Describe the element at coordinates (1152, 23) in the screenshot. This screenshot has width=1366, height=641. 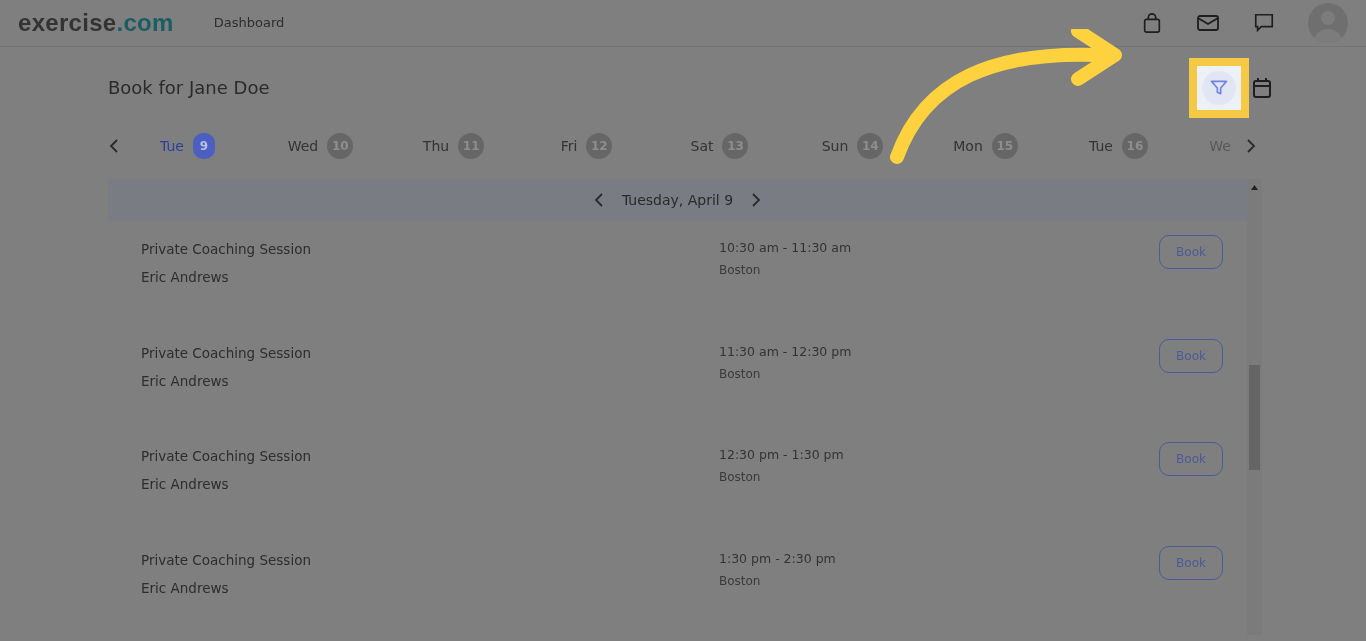
I see `shopping-bag-icon` at that location.